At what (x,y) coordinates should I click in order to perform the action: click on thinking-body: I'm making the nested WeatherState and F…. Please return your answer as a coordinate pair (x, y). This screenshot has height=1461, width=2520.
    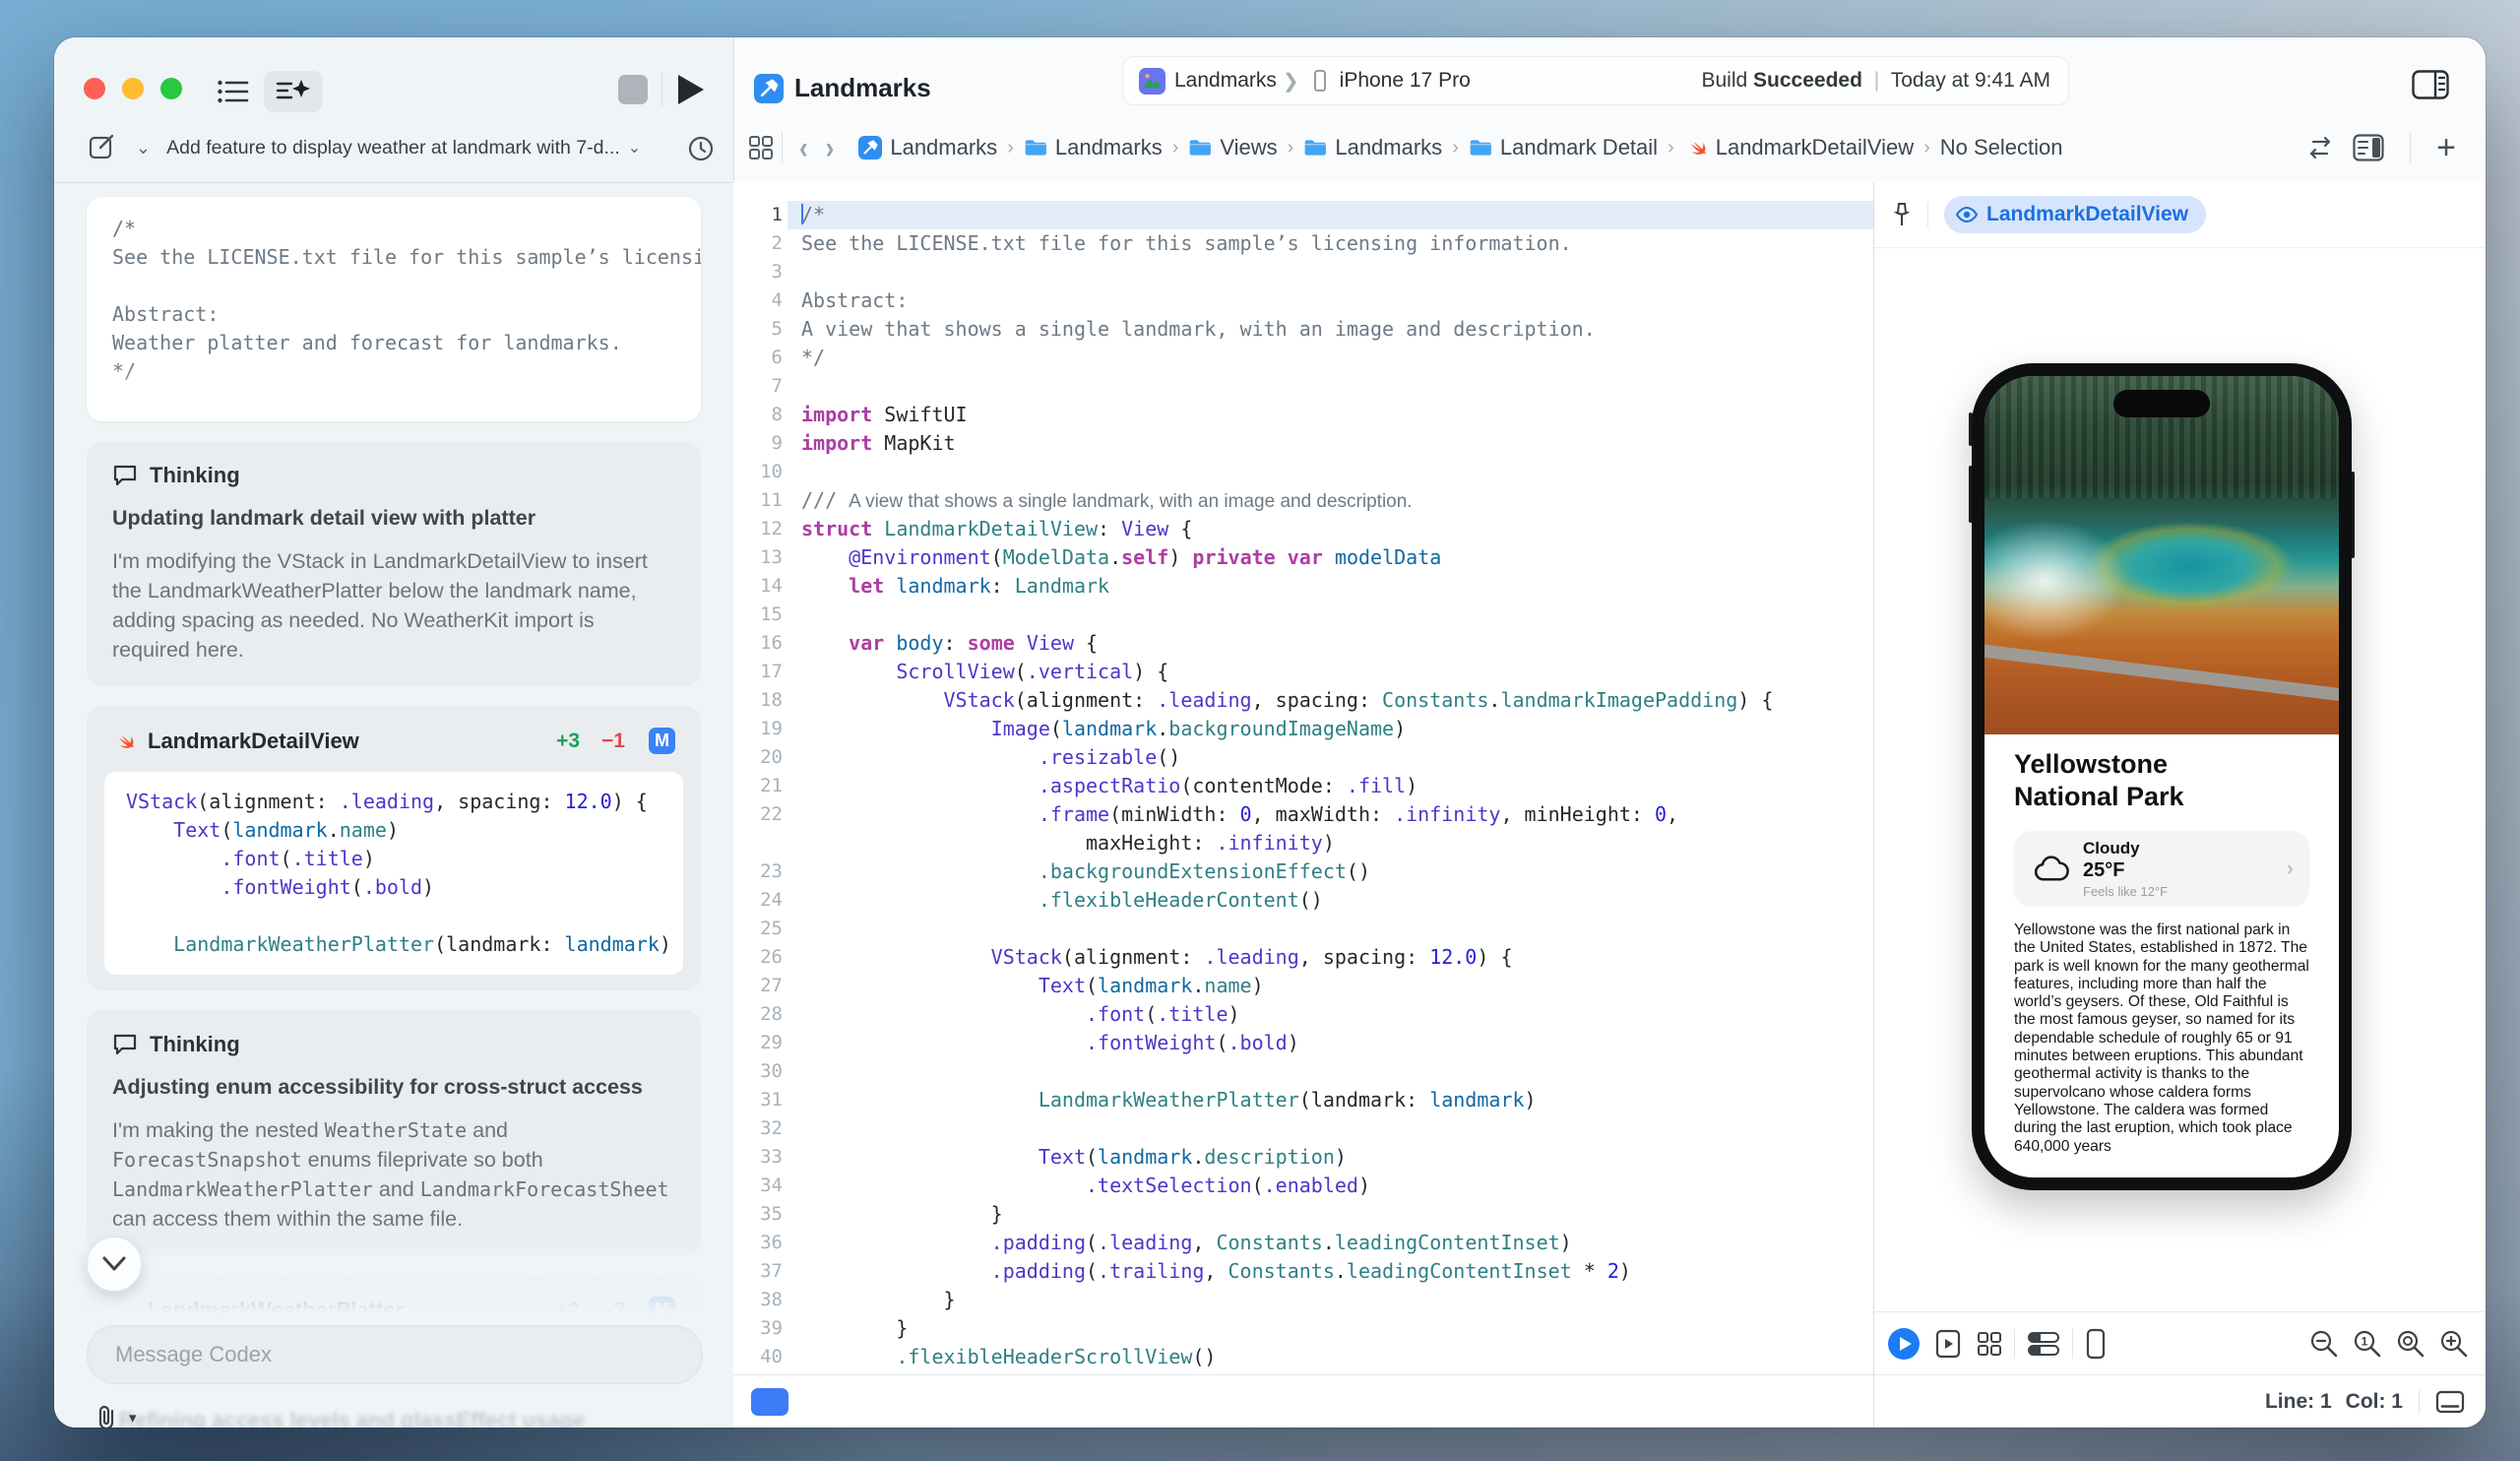
    Looking at the image, I should click on (390, 1174).